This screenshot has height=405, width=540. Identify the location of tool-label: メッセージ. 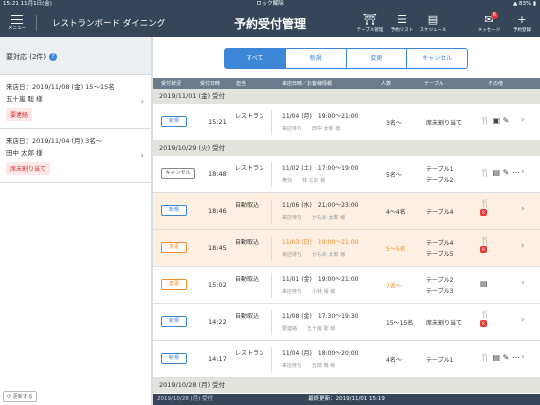
(489, 30).